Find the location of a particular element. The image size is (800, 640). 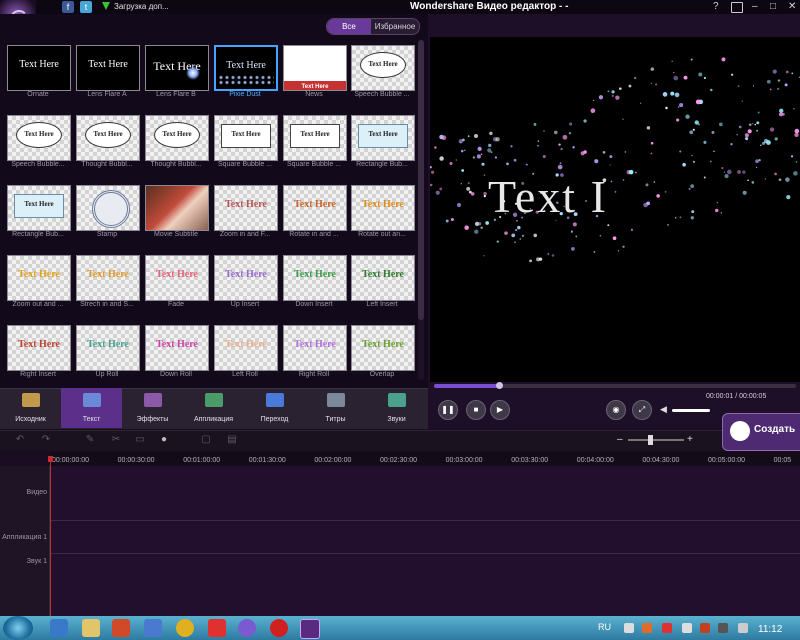

window-title: Wondershare Видео редактор - - is located at coordinates (489, 6).